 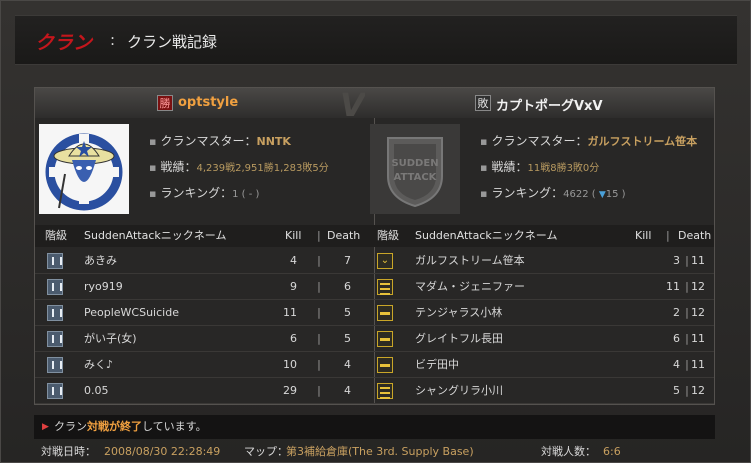 What do you see at coordinates (385, 261) in the screenshot?
I see `rank-chevron-icon: ⌄` at bounding box center [385, 261].